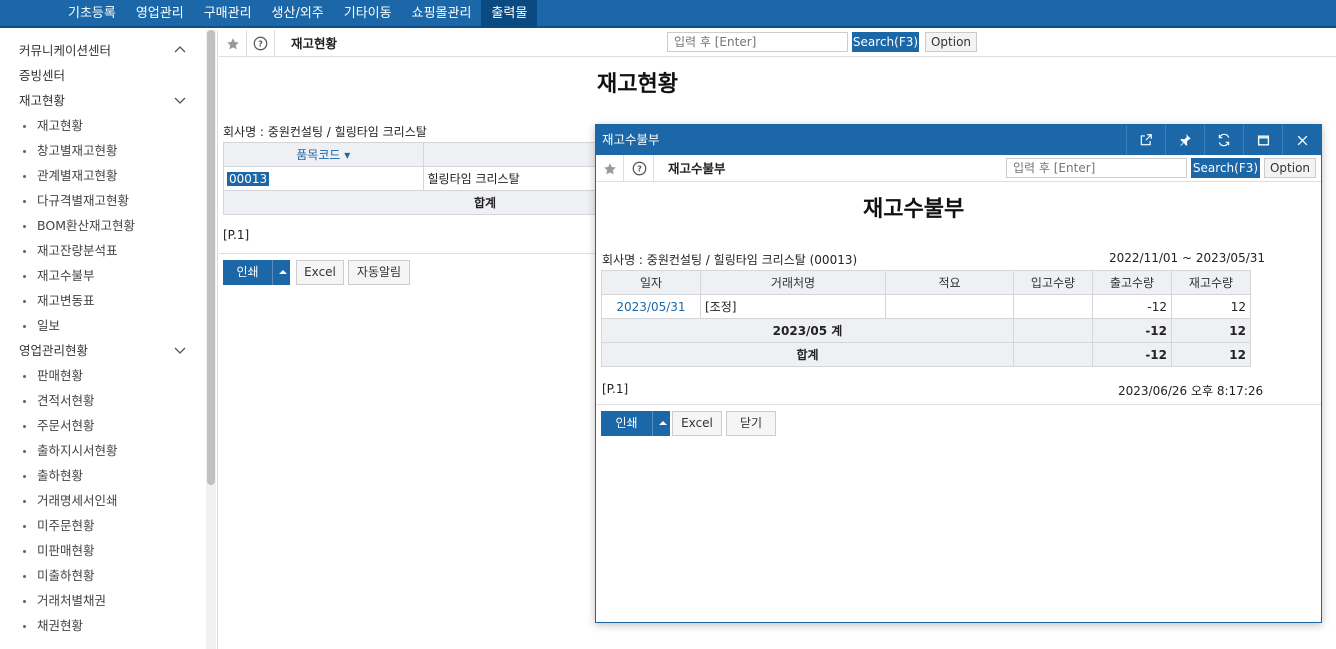 This screenshot has width=1336, height=649. I want to click on top-menu-item: 영업관리, so click(160, 14).